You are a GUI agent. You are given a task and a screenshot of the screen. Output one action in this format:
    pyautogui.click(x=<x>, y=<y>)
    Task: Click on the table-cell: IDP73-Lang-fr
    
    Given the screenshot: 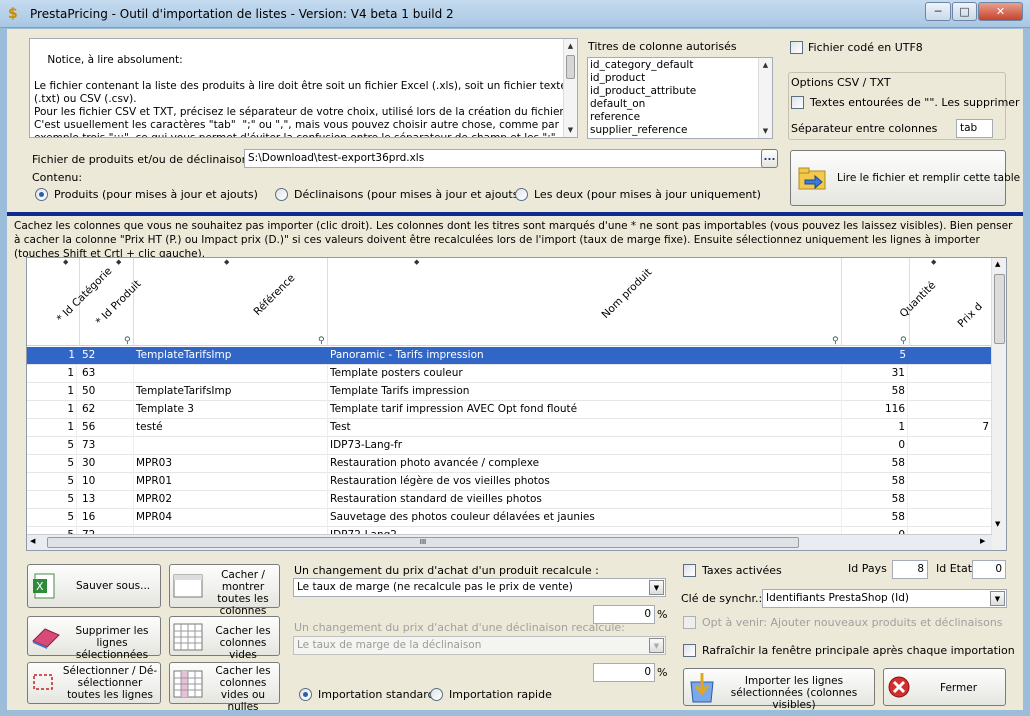 What is the action you would take?
    pyautogui.click(x=585, y=446)
    